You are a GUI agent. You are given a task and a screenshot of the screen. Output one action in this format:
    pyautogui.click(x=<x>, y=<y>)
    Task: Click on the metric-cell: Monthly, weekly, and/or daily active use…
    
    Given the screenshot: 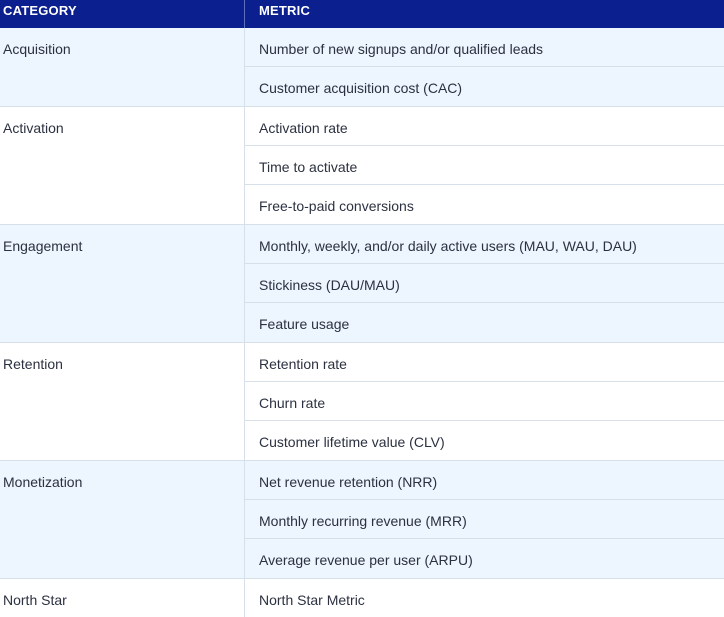 What is the action you would take?
    pyautogui.click(x=484, y=244)
    